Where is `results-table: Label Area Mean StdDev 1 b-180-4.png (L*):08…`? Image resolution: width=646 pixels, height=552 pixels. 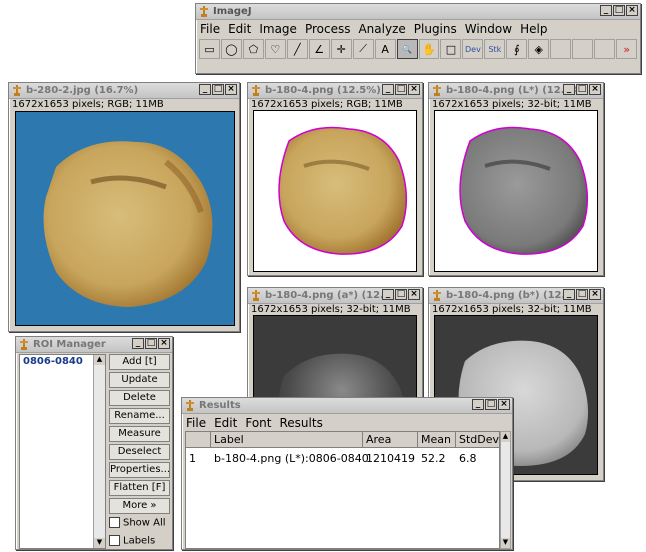
results-table: Label Area Mean StdDev 1 b-180-4.png (L*):08… is located at coordinates (342, 490).